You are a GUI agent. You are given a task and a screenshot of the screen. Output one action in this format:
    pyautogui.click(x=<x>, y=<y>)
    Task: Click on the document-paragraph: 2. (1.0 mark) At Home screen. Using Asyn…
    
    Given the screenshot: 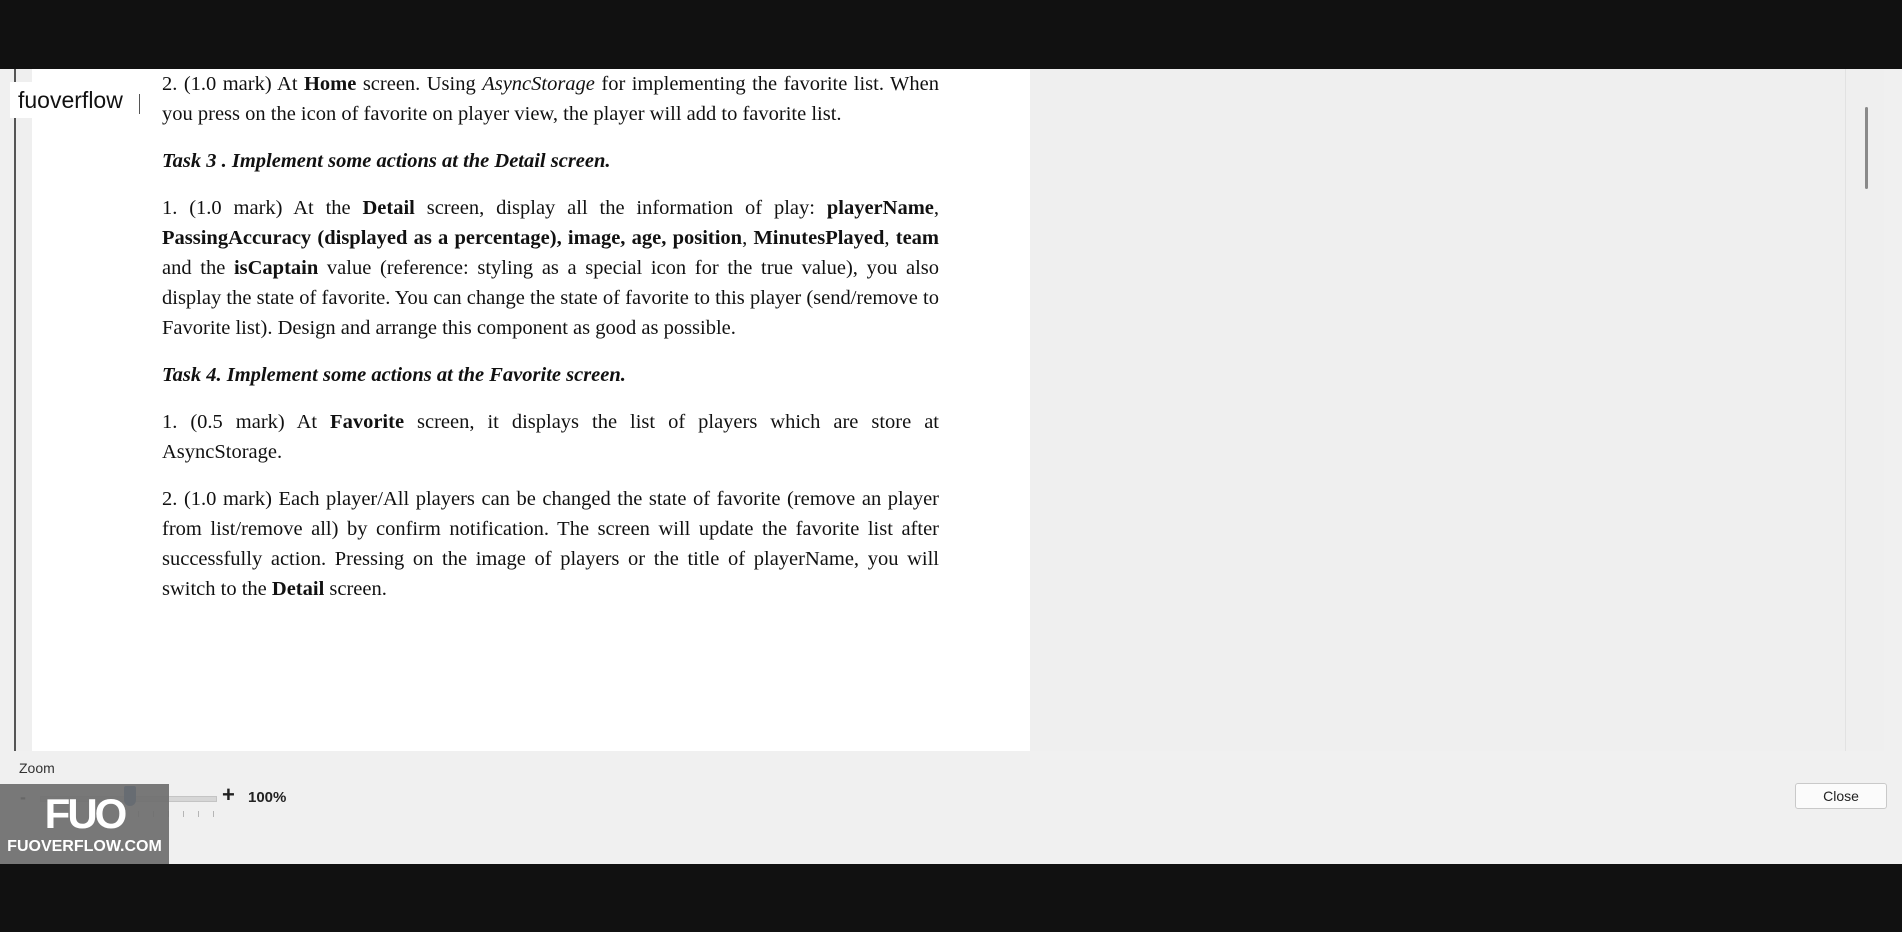 What is the action you would take?
    pyautogui.click(x=550, y=99)
    